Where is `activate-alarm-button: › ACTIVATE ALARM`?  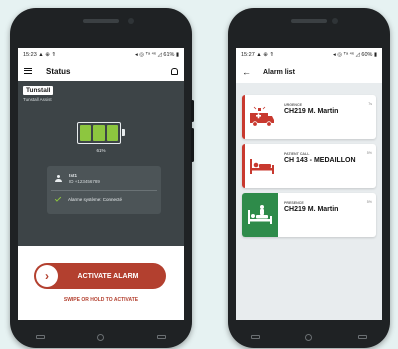
activate-alarm-button: › ACTIVATE ALARM is located at coordinates (100, 276).